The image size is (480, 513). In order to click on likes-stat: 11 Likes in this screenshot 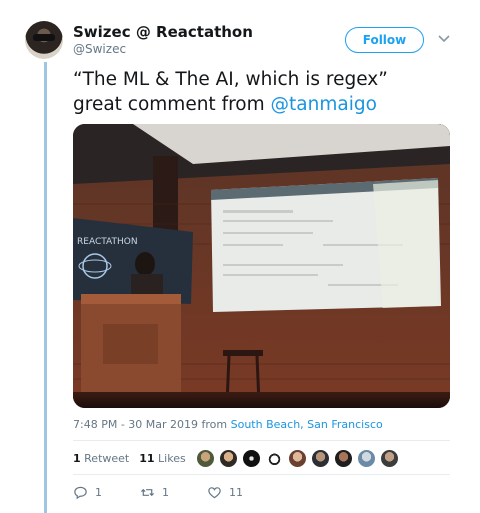, I will do `click(162, 458)`.